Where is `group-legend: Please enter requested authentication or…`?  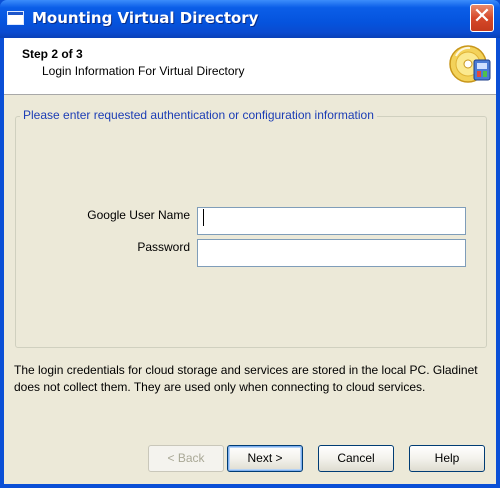 group-legend: Please enter requested authentication or… is located at coordinates (198, 115).